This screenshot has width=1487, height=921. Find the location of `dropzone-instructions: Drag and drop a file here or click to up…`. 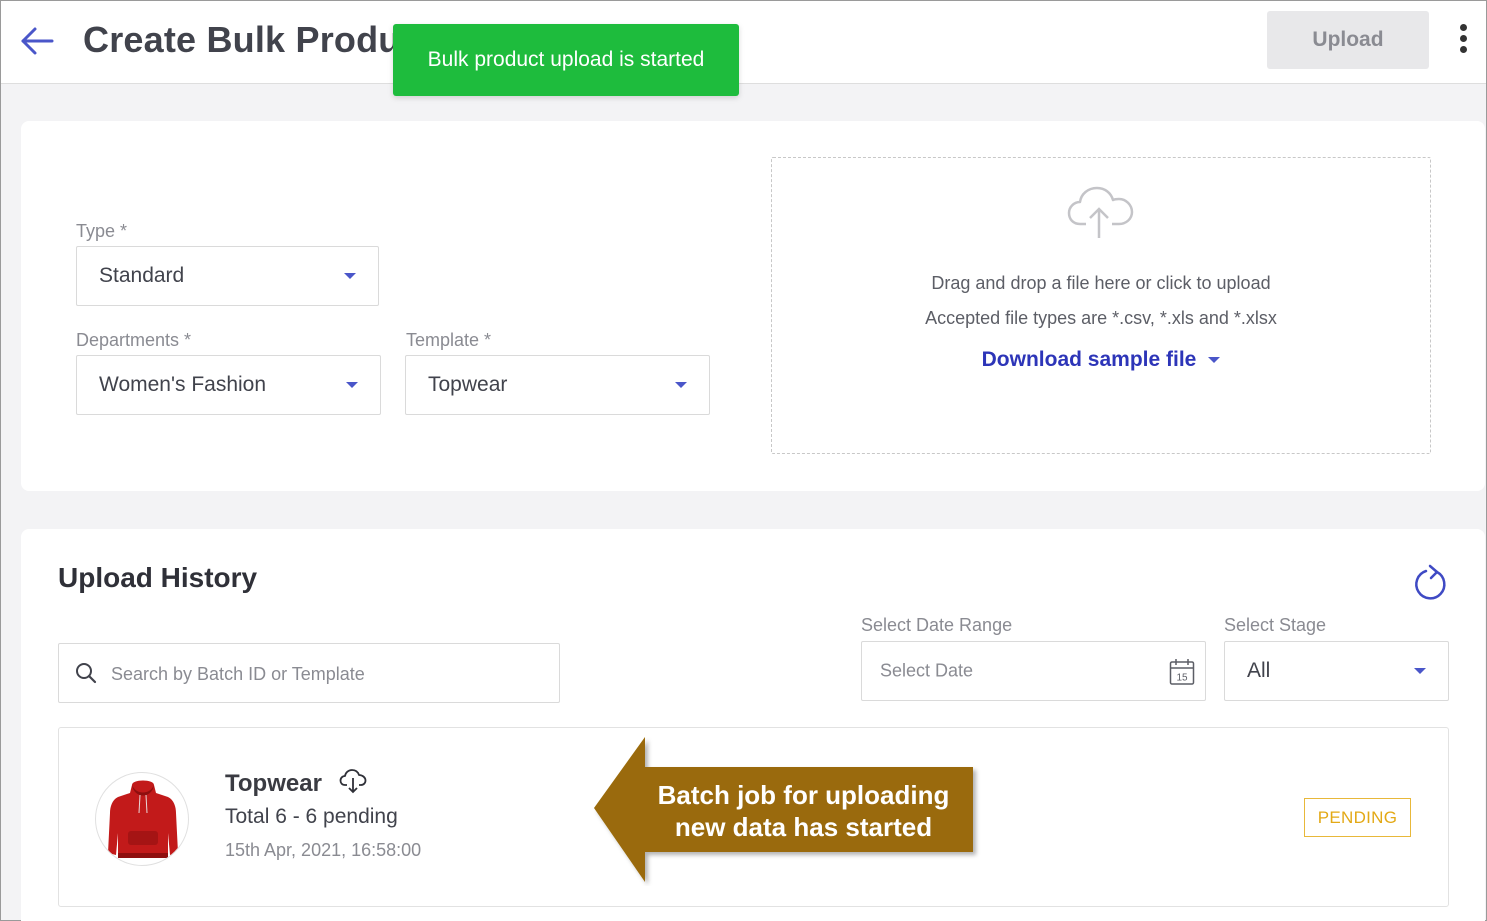

dropzone-instructions: Drag and drop a file here or click to up… is located at coordinates (1101, 283).